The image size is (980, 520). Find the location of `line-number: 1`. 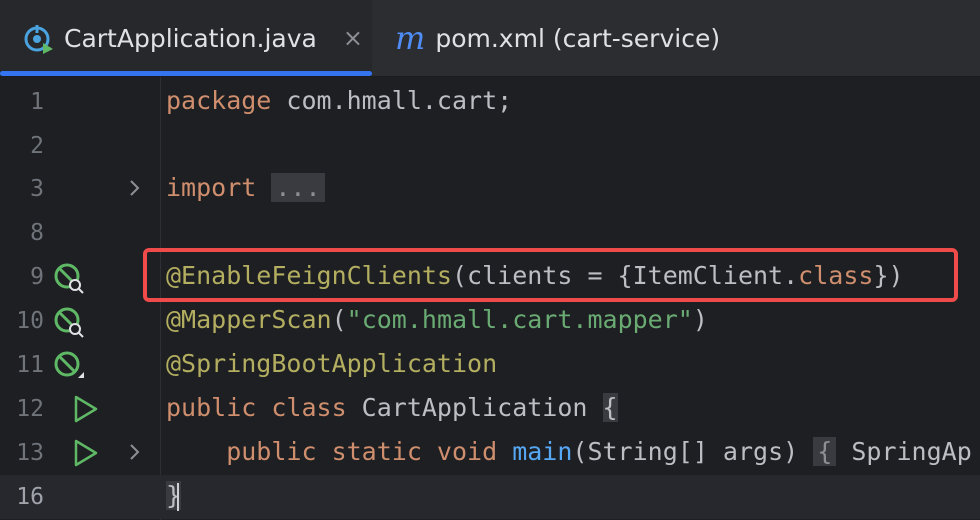

line-number: 1 is located at coordinates (37, 102).